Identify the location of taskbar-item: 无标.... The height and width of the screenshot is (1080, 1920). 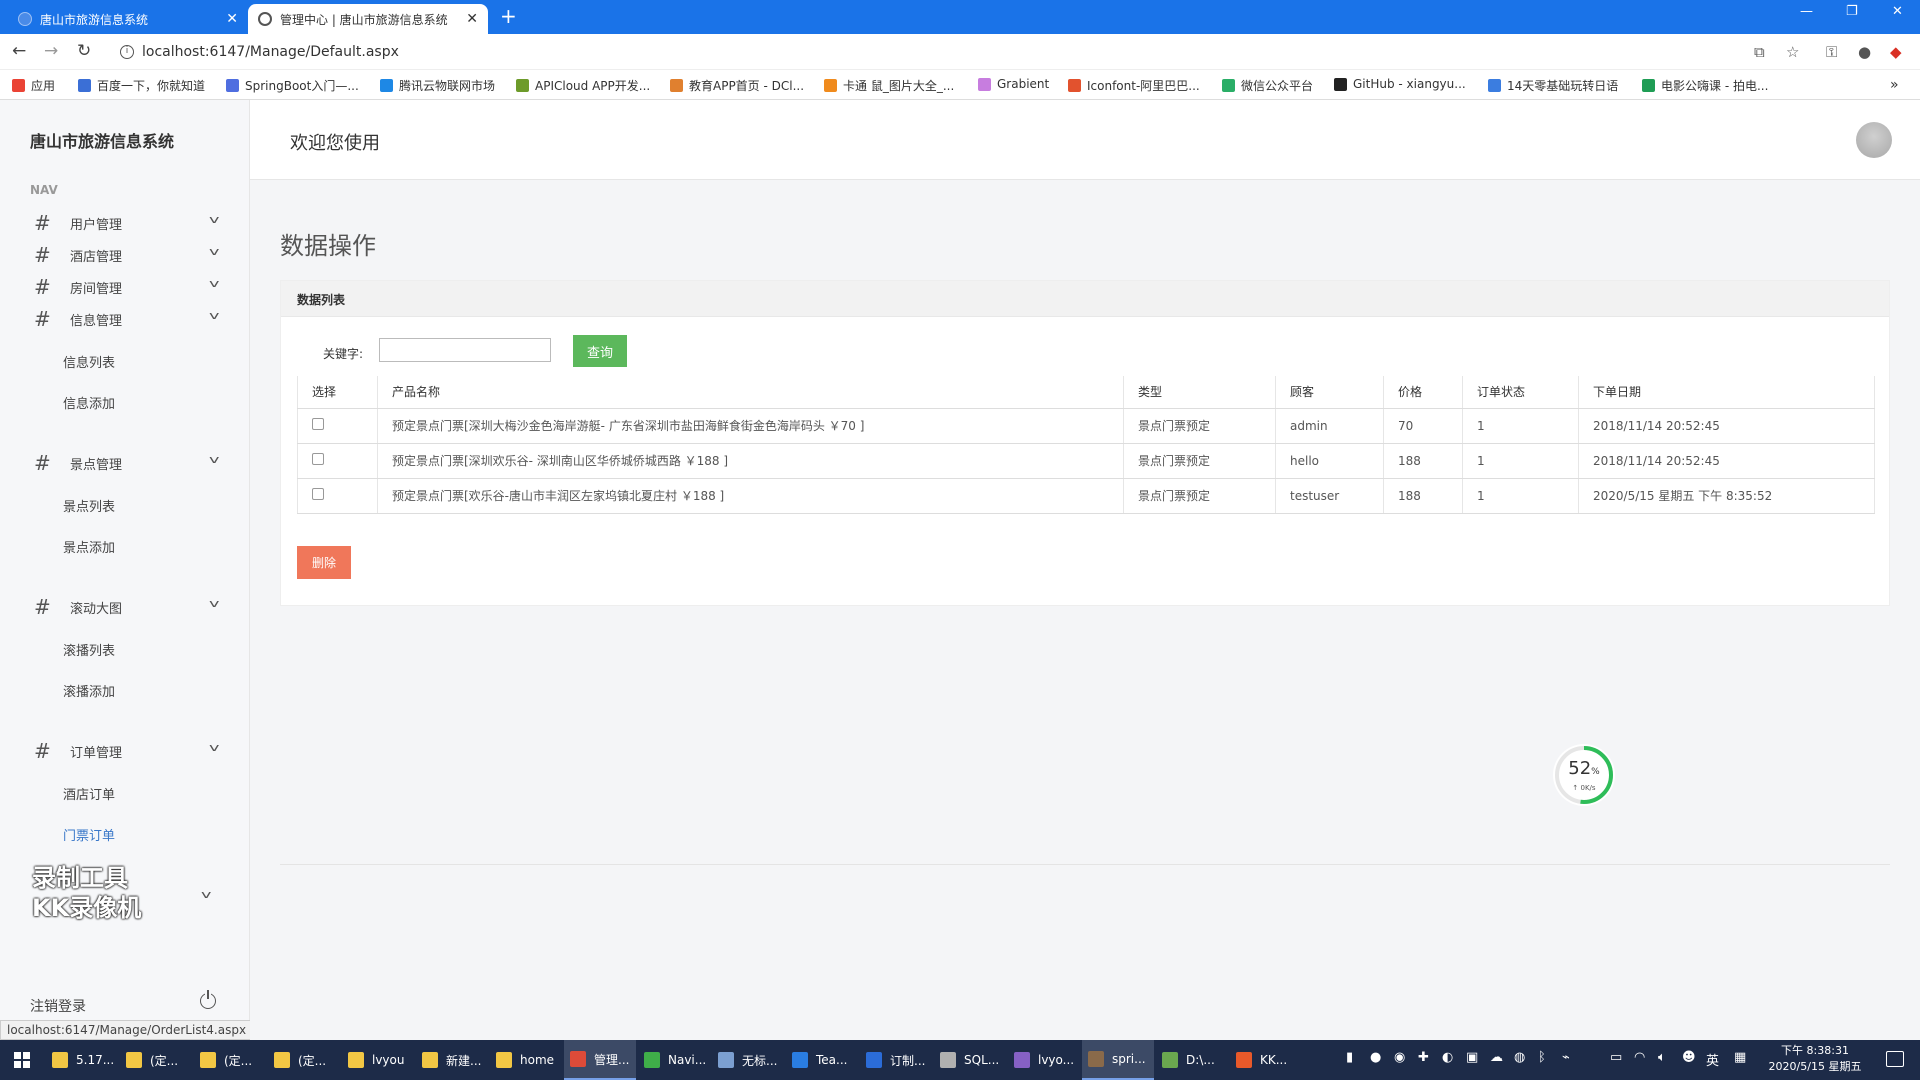
(748, 1060).